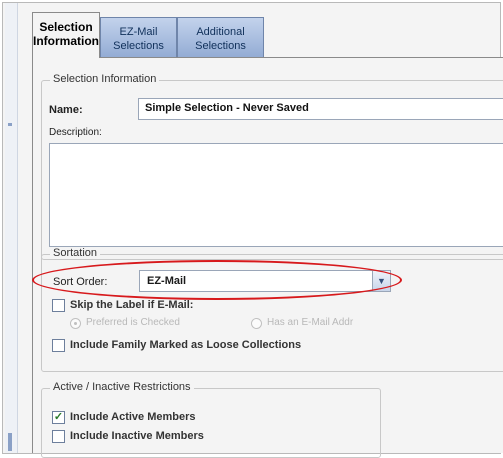  Describe the element at coordinates (265, 281) in the screenshot. I see `sort-order-select: EZ-Mail ▼` at that location.